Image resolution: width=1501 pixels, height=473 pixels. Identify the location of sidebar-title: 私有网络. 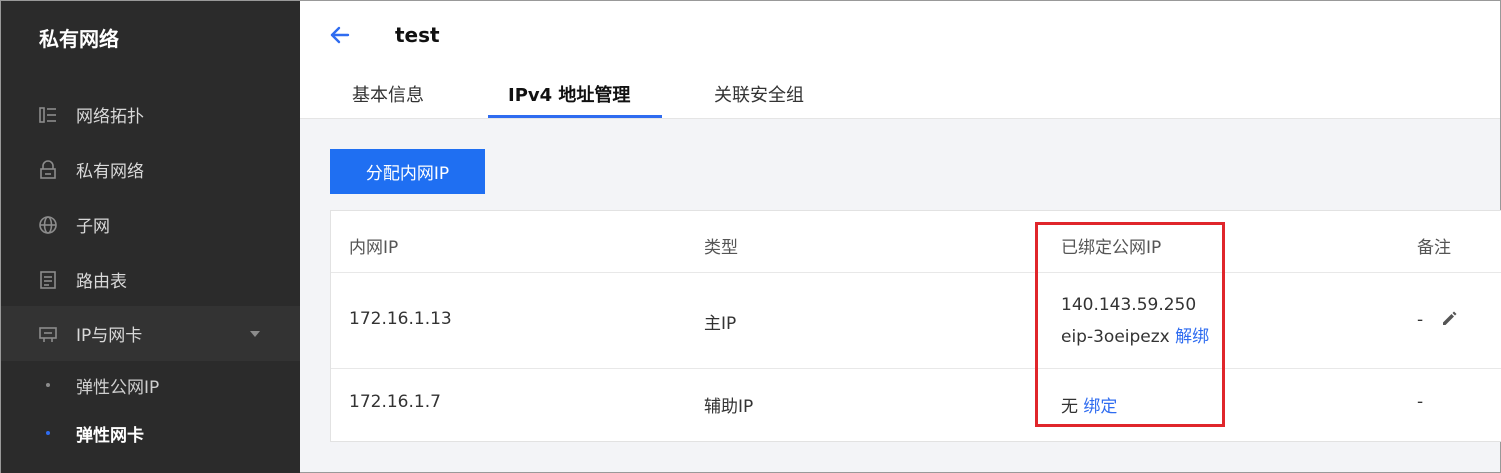
(79, 39).